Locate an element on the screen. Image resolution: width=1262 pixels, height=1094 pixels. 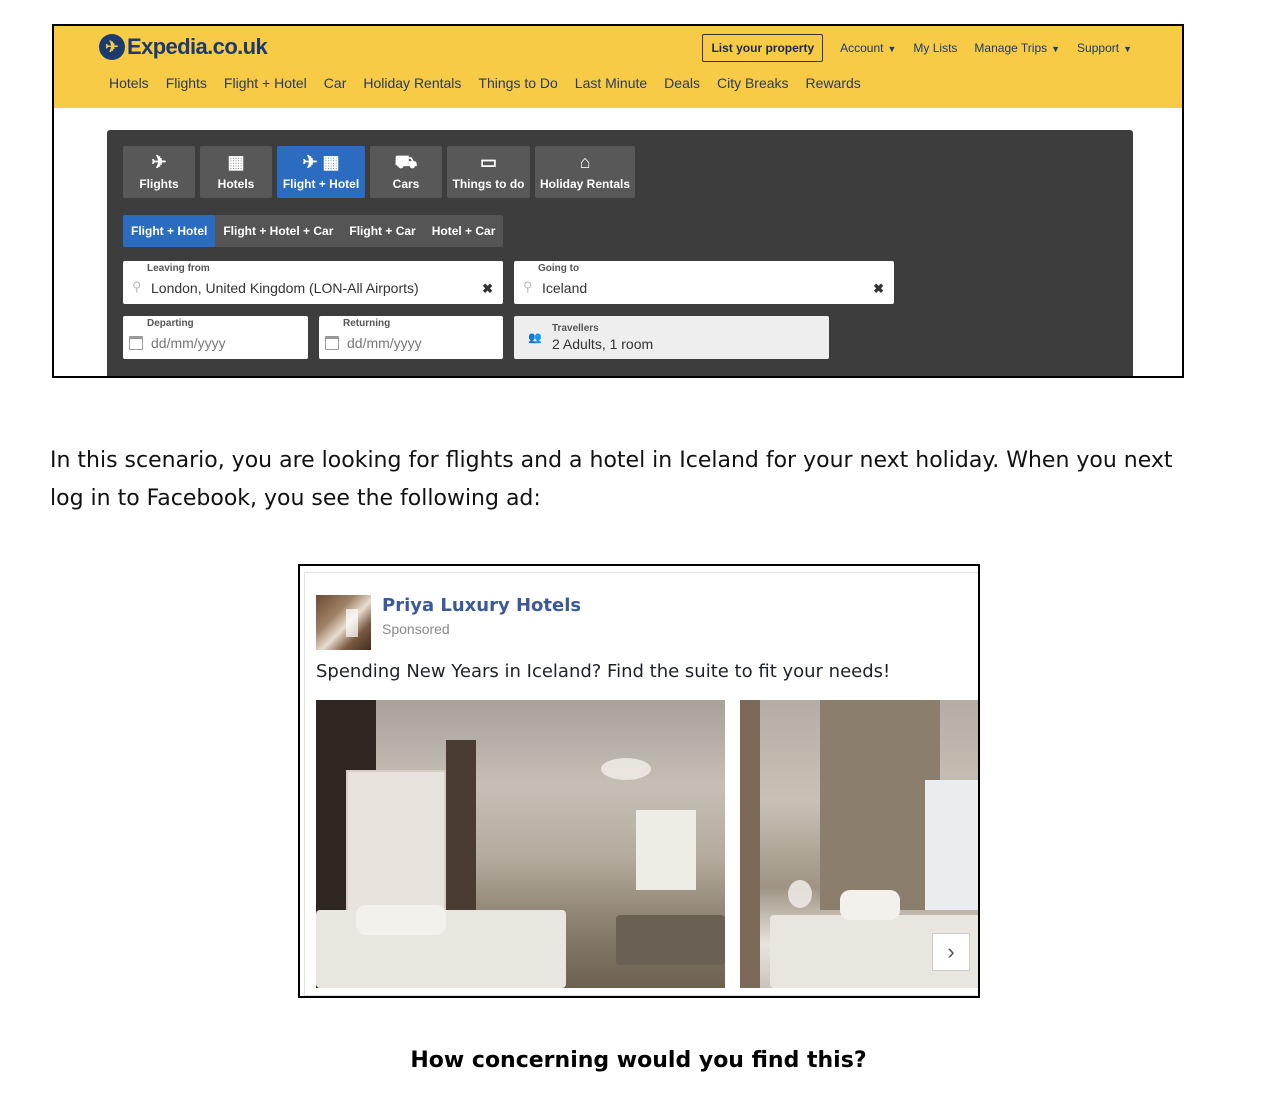
tab-flight-hotel: ✈ ▦ Flight + Hotel is located at coordinates (321, 172).